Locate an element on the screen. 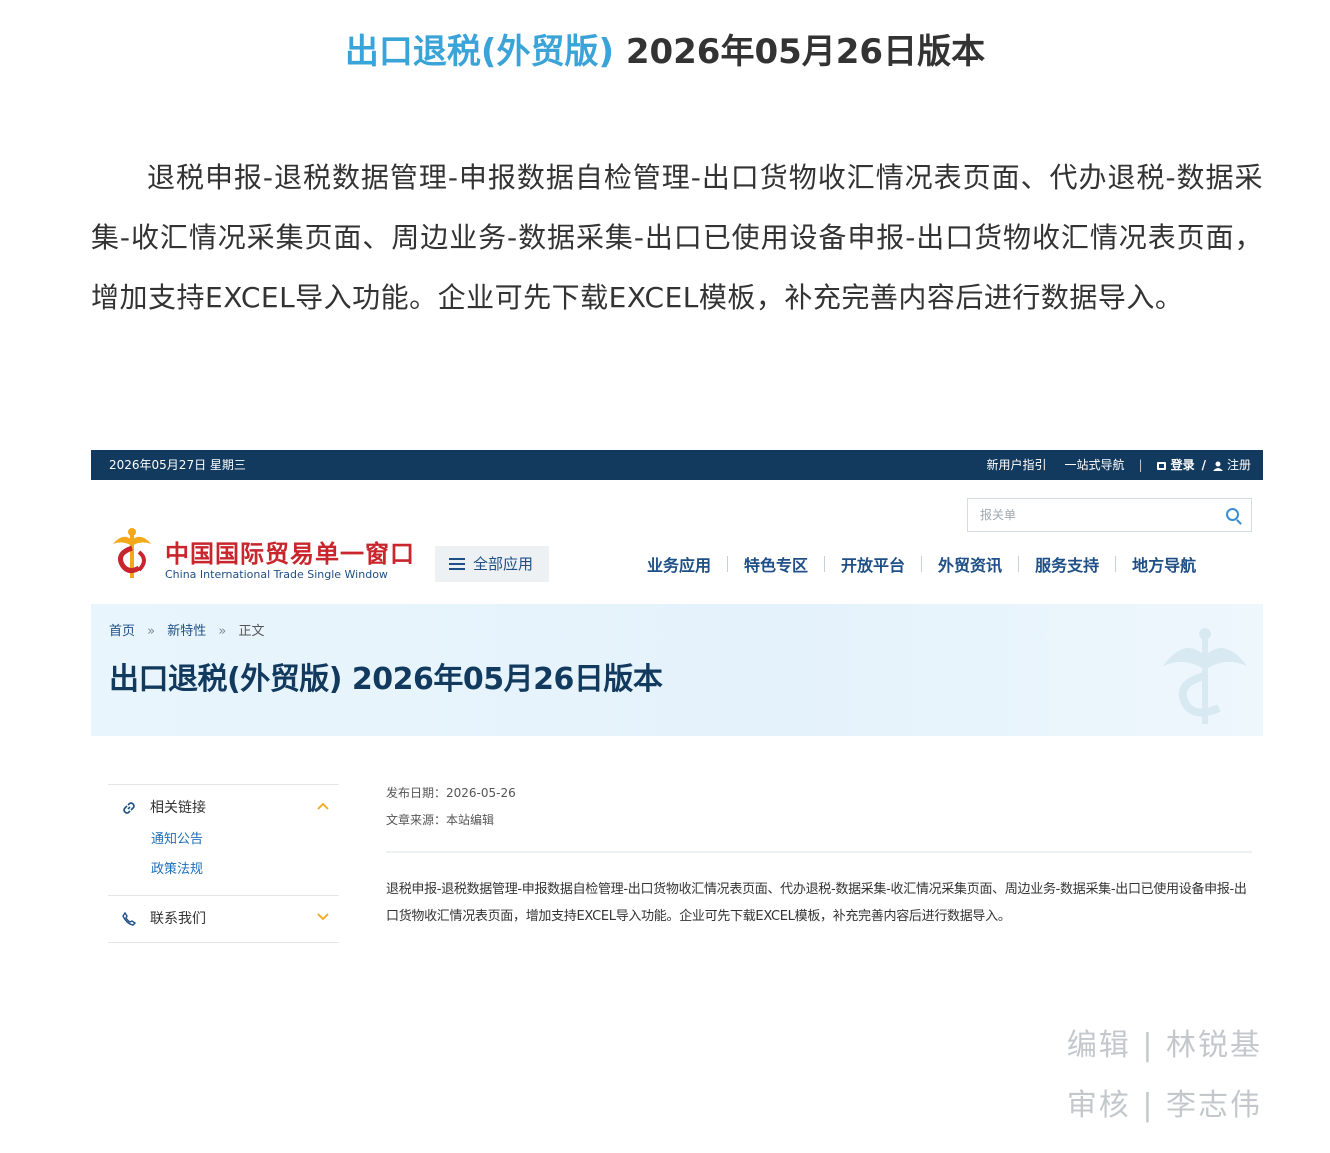 The width and height of the screenshot is (1330, 1153). all-apps-label: 全部应用 is located at coordinates (503, 564).